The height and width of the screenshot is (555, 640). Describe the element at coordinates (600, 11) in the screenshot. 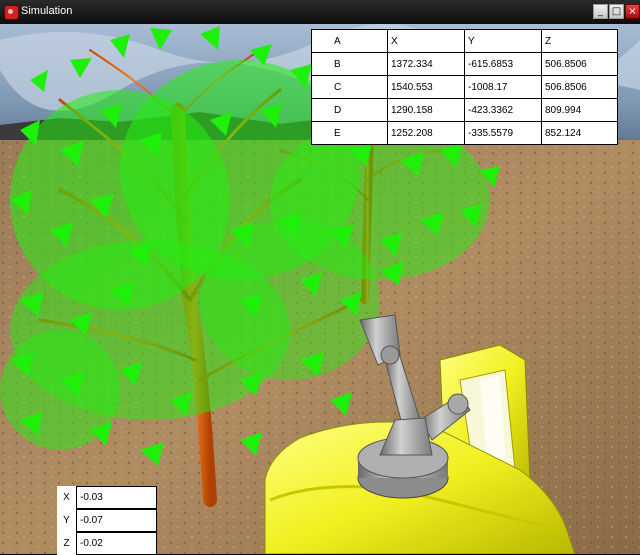

I see `minimize-button: _` at that location.